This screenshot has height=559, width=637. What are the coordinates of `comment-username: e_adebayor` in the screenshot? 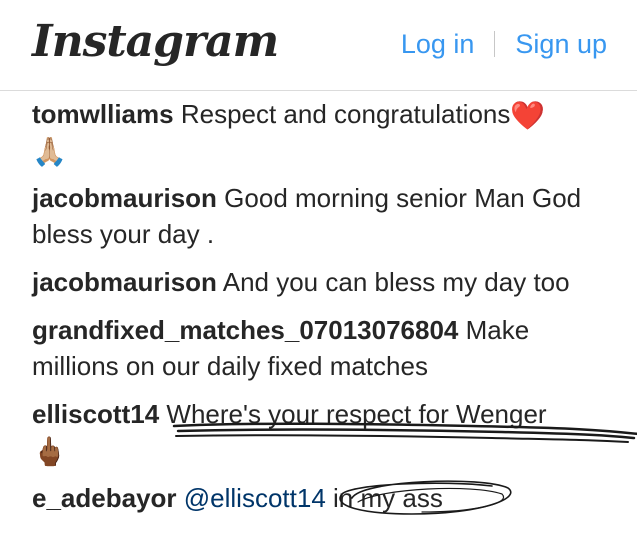 It's located at (104, 498).